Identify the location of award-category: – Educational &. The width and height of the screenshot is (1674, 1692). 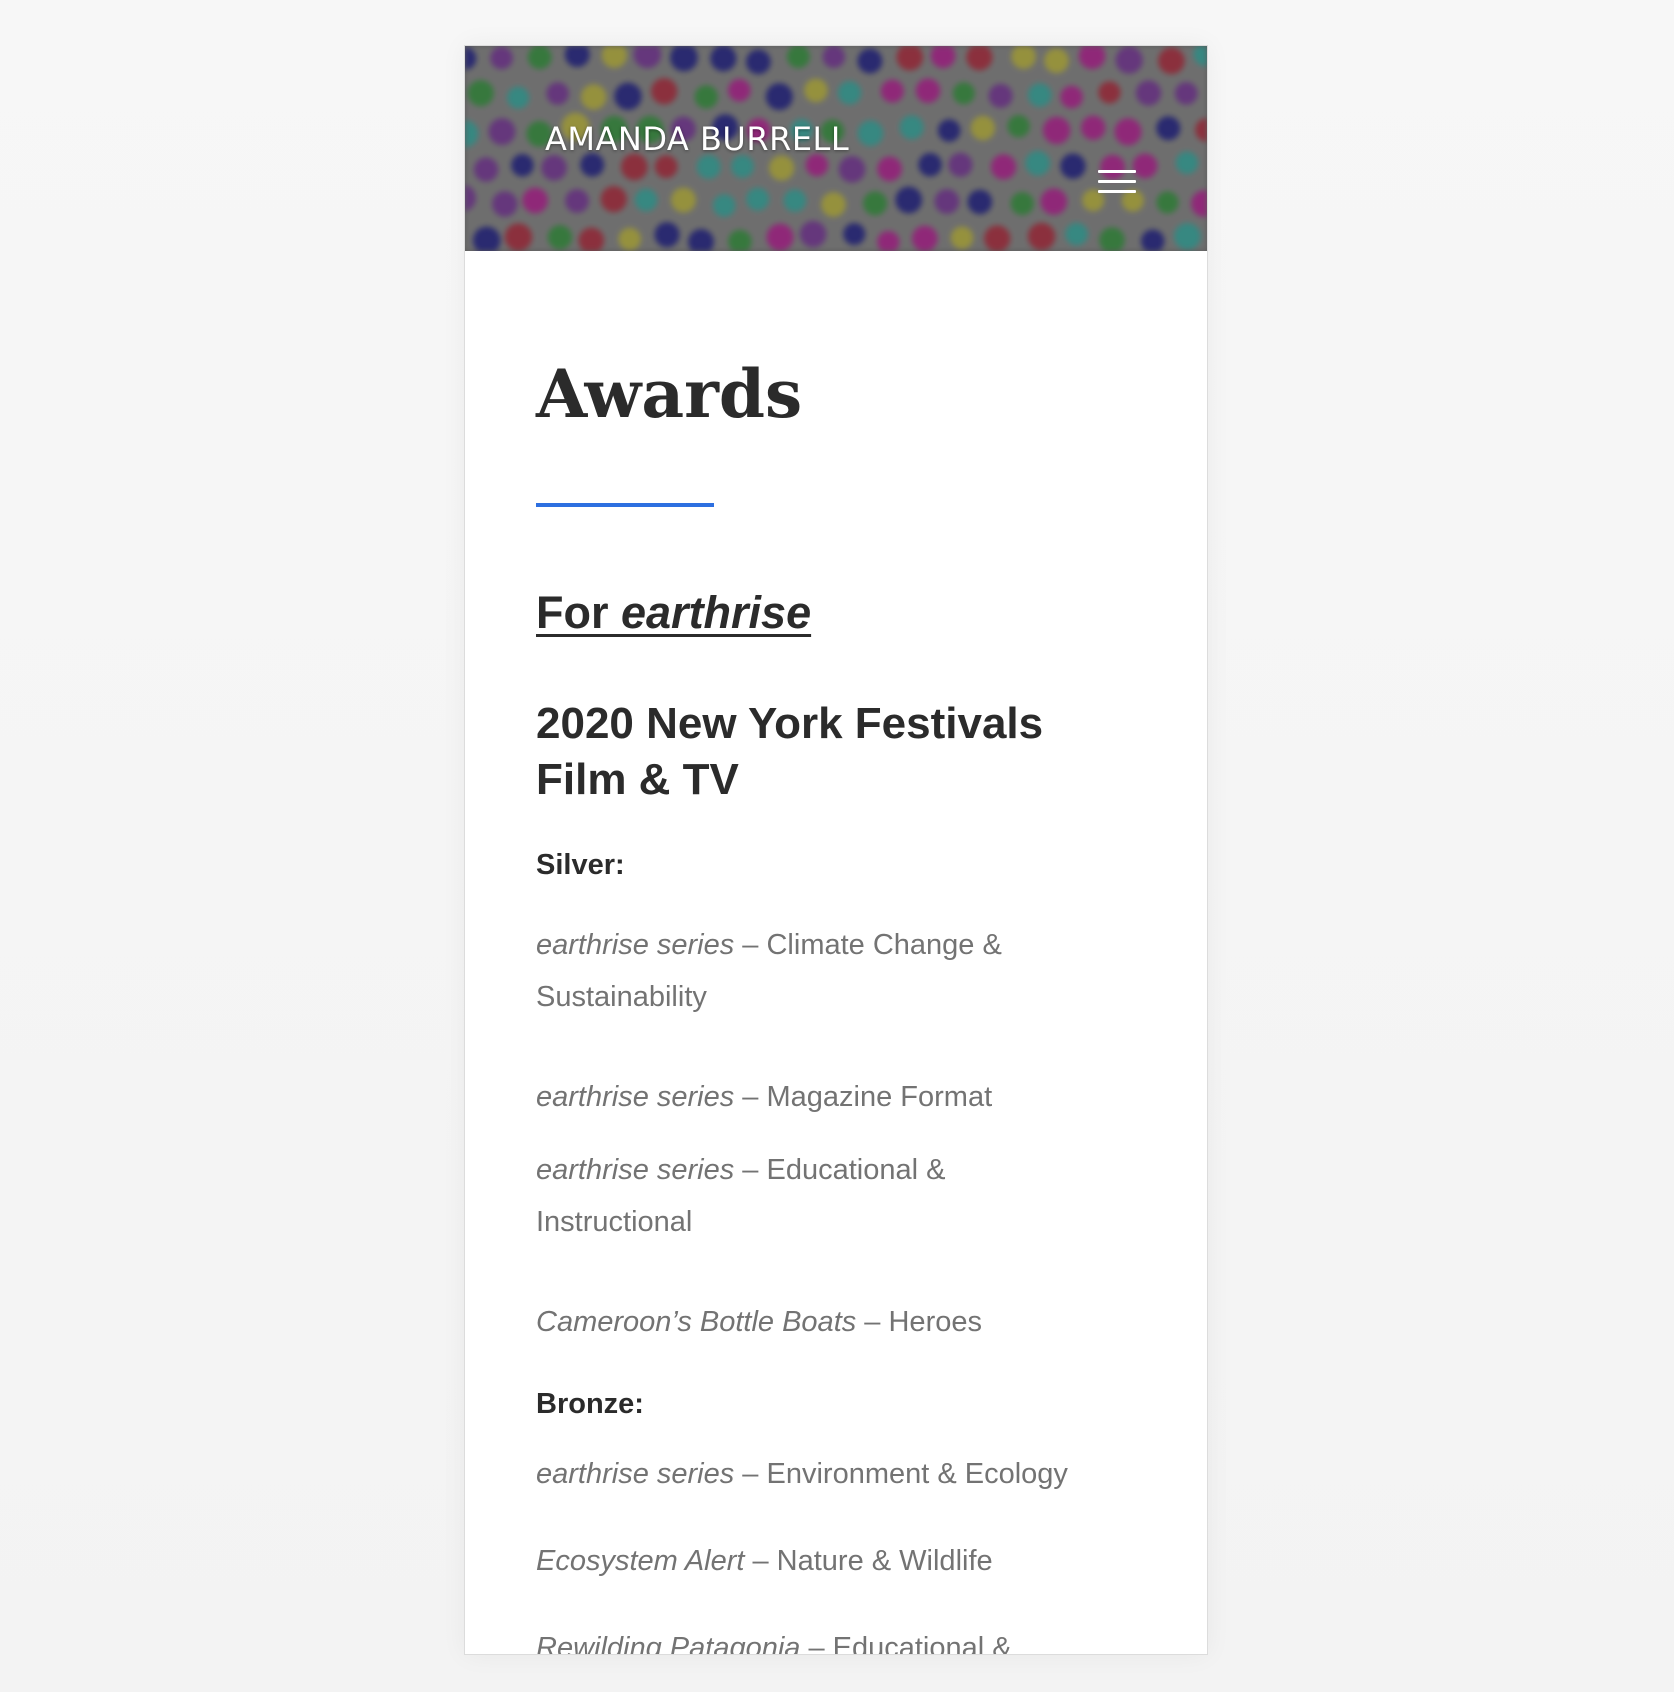
(906, 1643).